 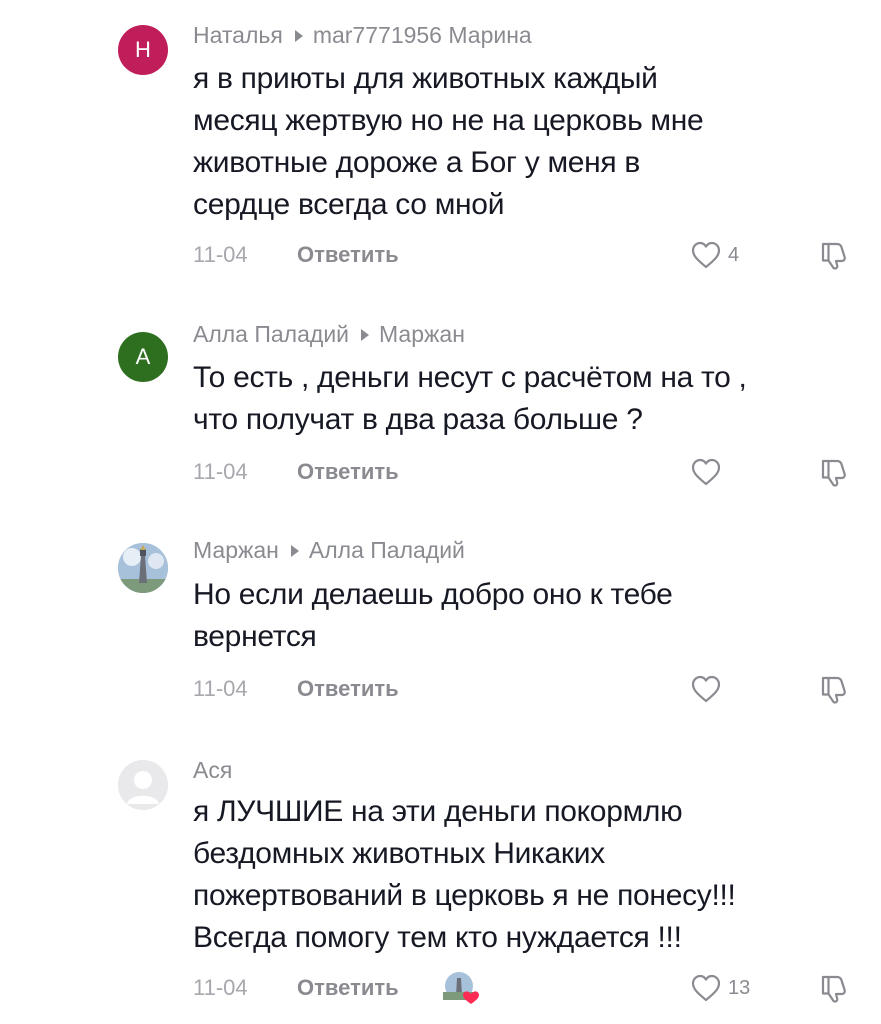 I want to click on avatar-letter: А, so click(x=143, y=356).